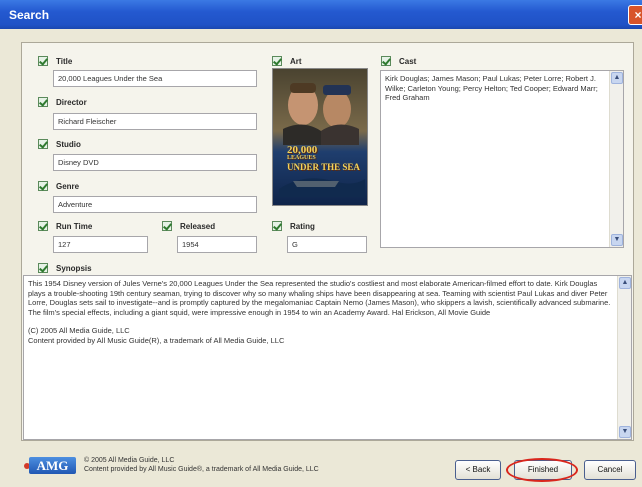 Image resolution: width=642 pixels, height=487 pixels. I want to click on director-label-row: Director, so click(62, 102).